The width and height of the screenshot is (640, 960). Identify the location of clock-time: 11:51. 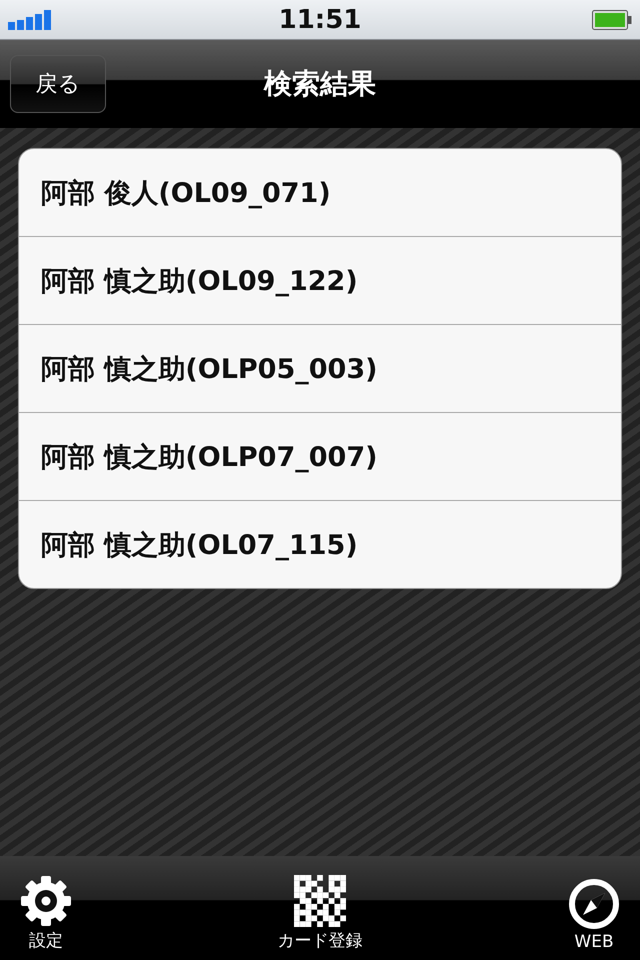
(320, 19).